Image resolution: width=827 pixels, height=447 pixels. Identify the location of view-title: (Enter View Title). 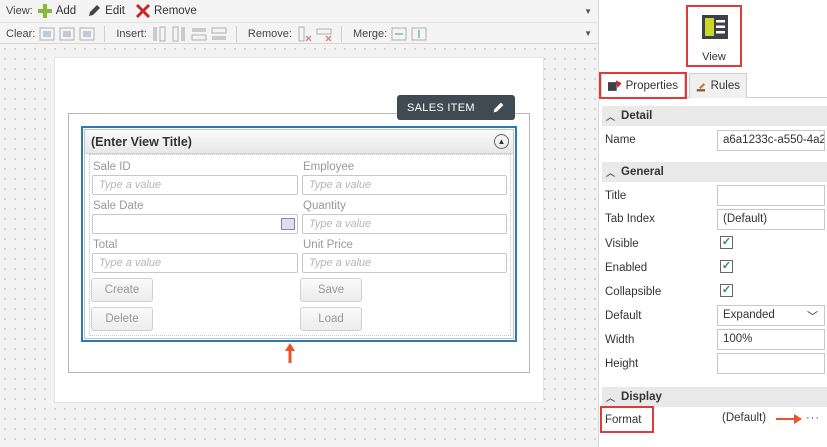
(299, 142).